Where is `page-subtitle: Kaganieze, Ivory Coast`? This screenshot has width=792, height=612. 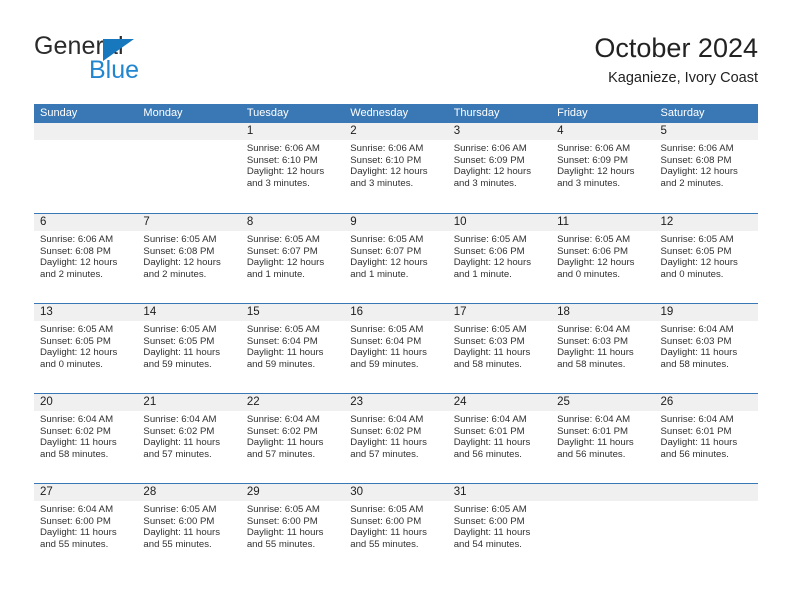 page-subtitle: Kaganieze, Ivory Coast is located at coordinates (683, 78).